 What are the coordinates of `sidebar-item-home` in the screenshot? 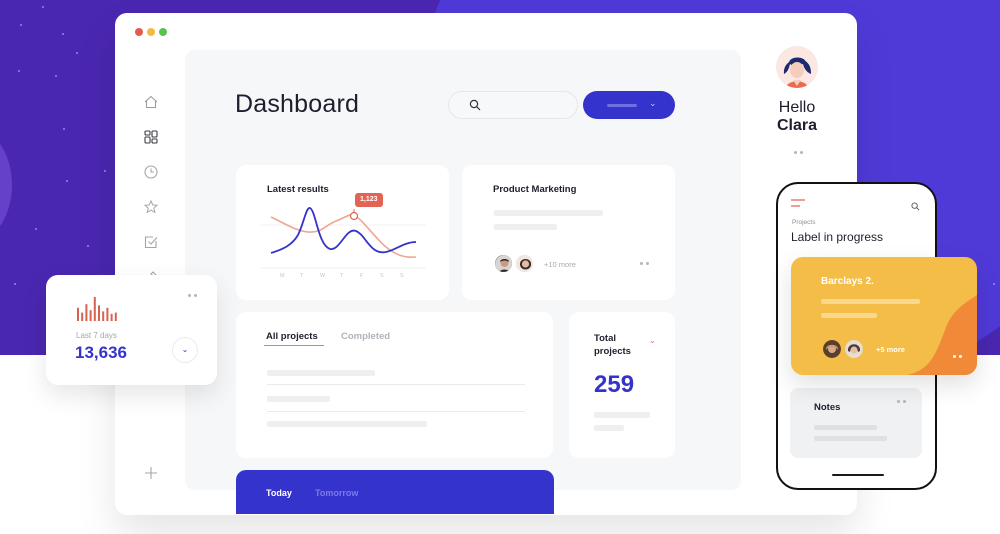 It's located at (151, 102).